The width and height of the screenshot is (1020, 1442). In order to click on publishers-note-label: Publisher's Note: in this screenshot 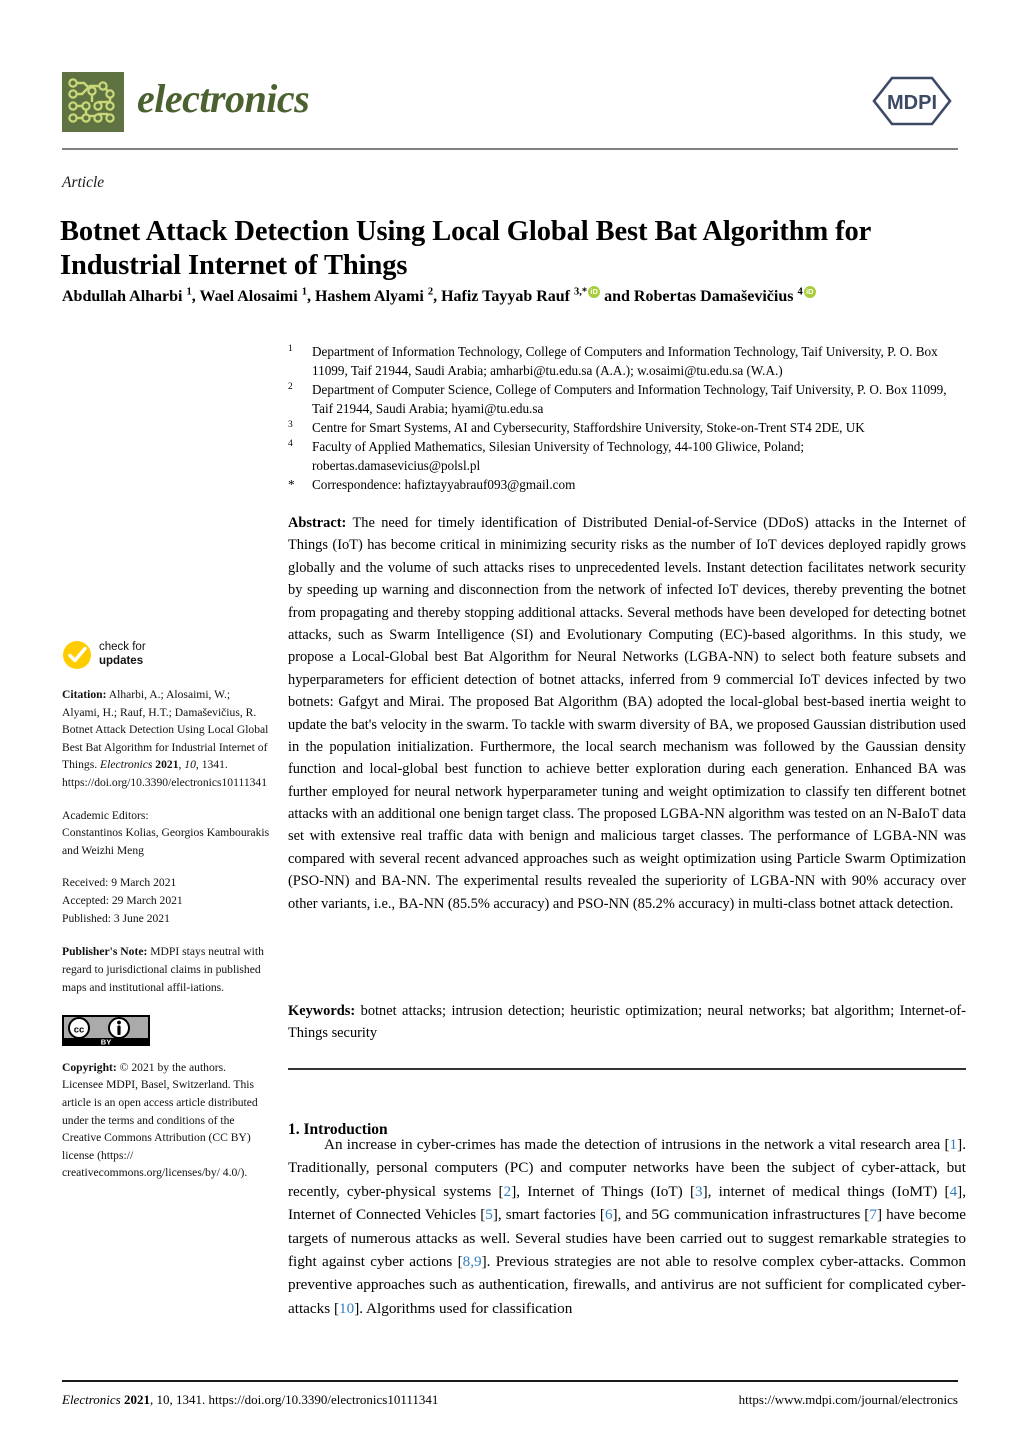, I will do `click(105, 952)`.